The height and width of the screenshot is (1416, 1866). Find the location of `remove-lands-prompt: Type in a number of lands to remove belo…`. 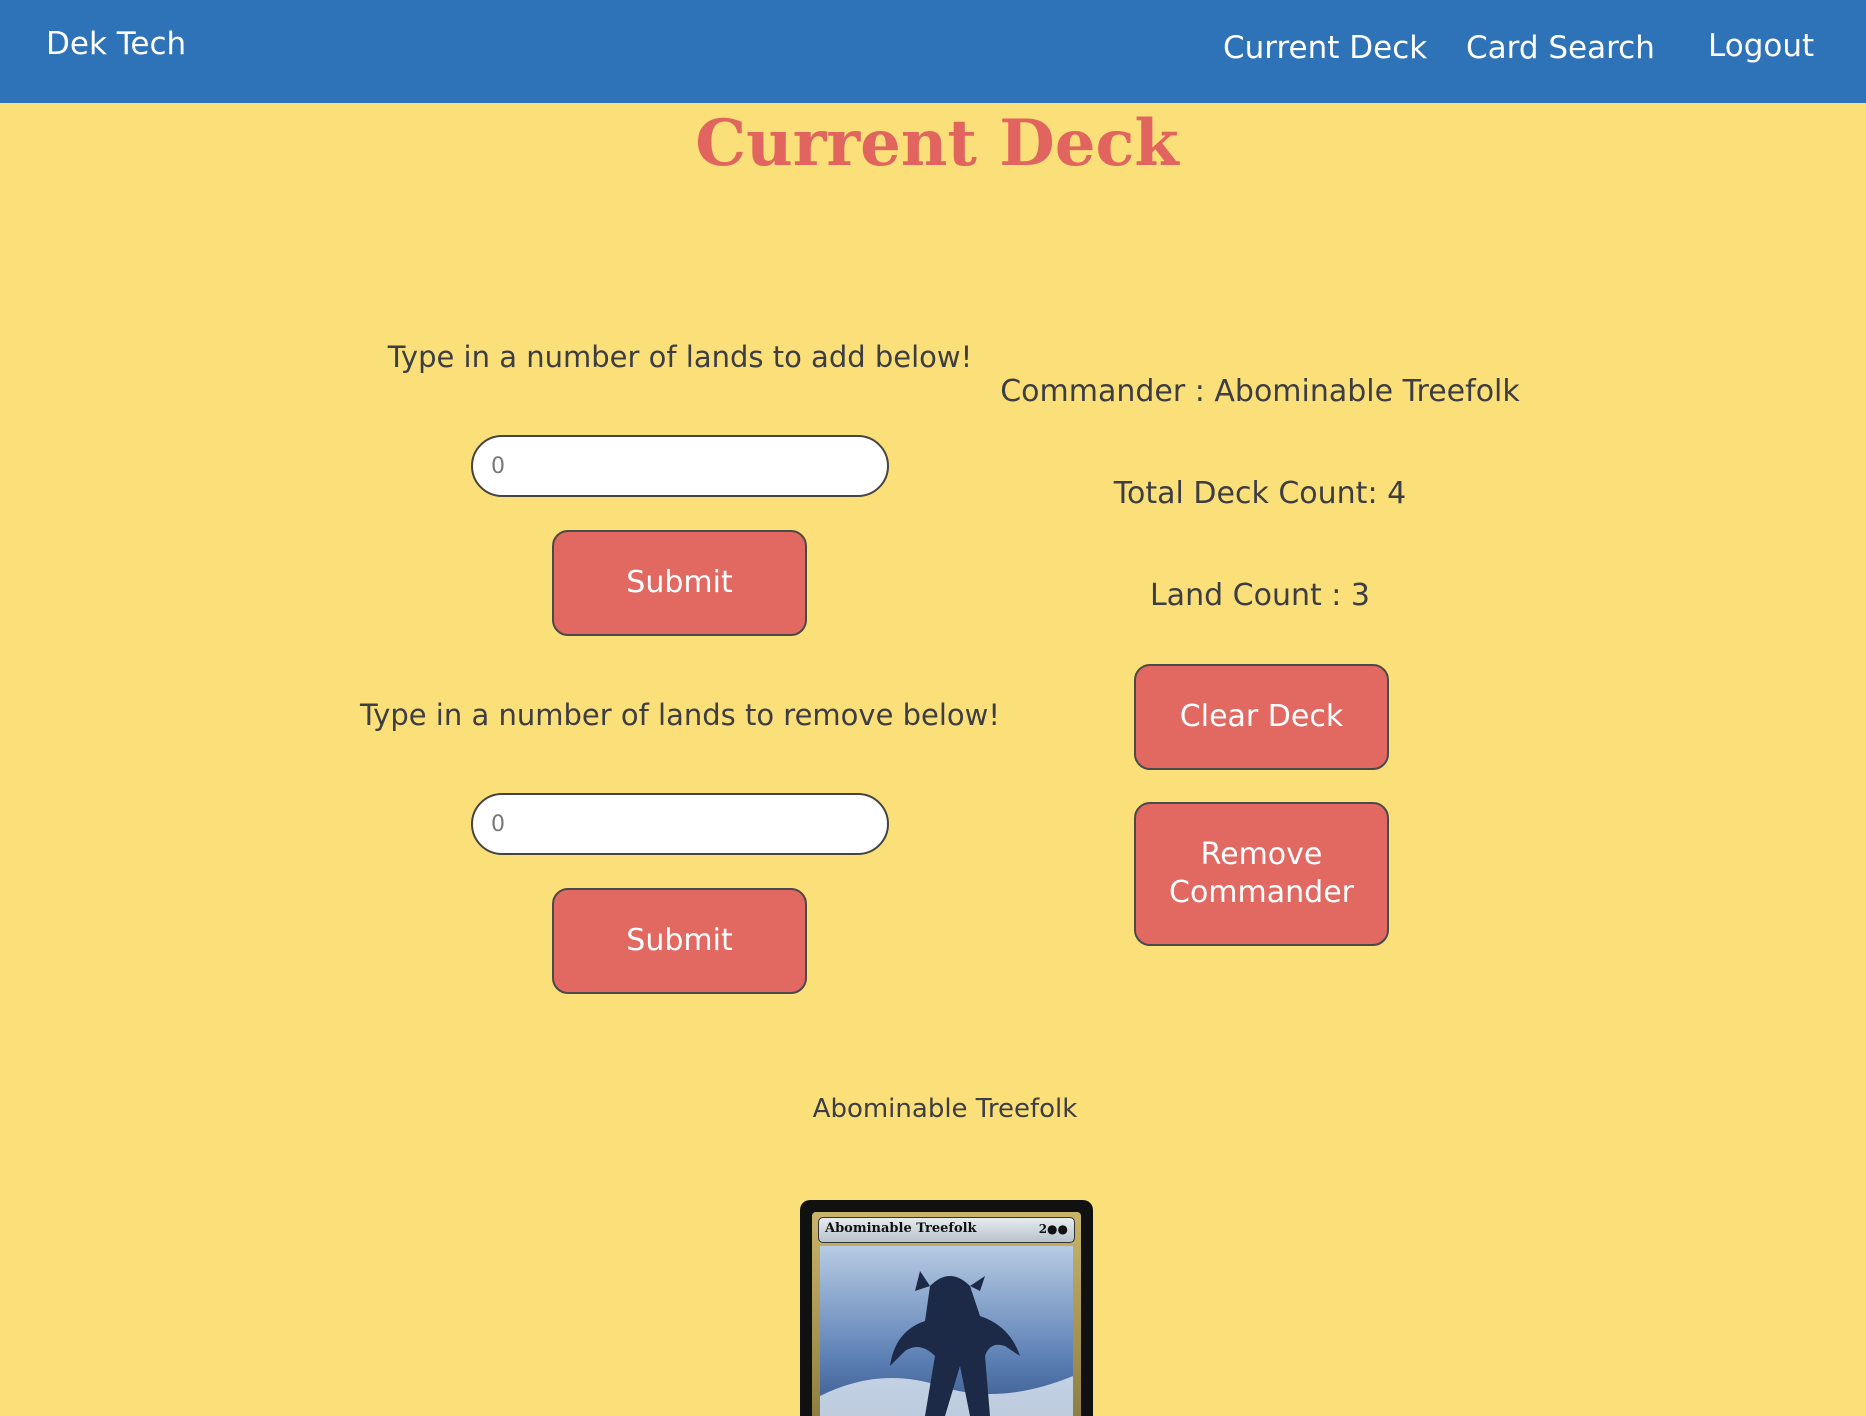

remove-lands-prompt: Type in a number of lands to remove belo… is located at coordinates (680, 715).